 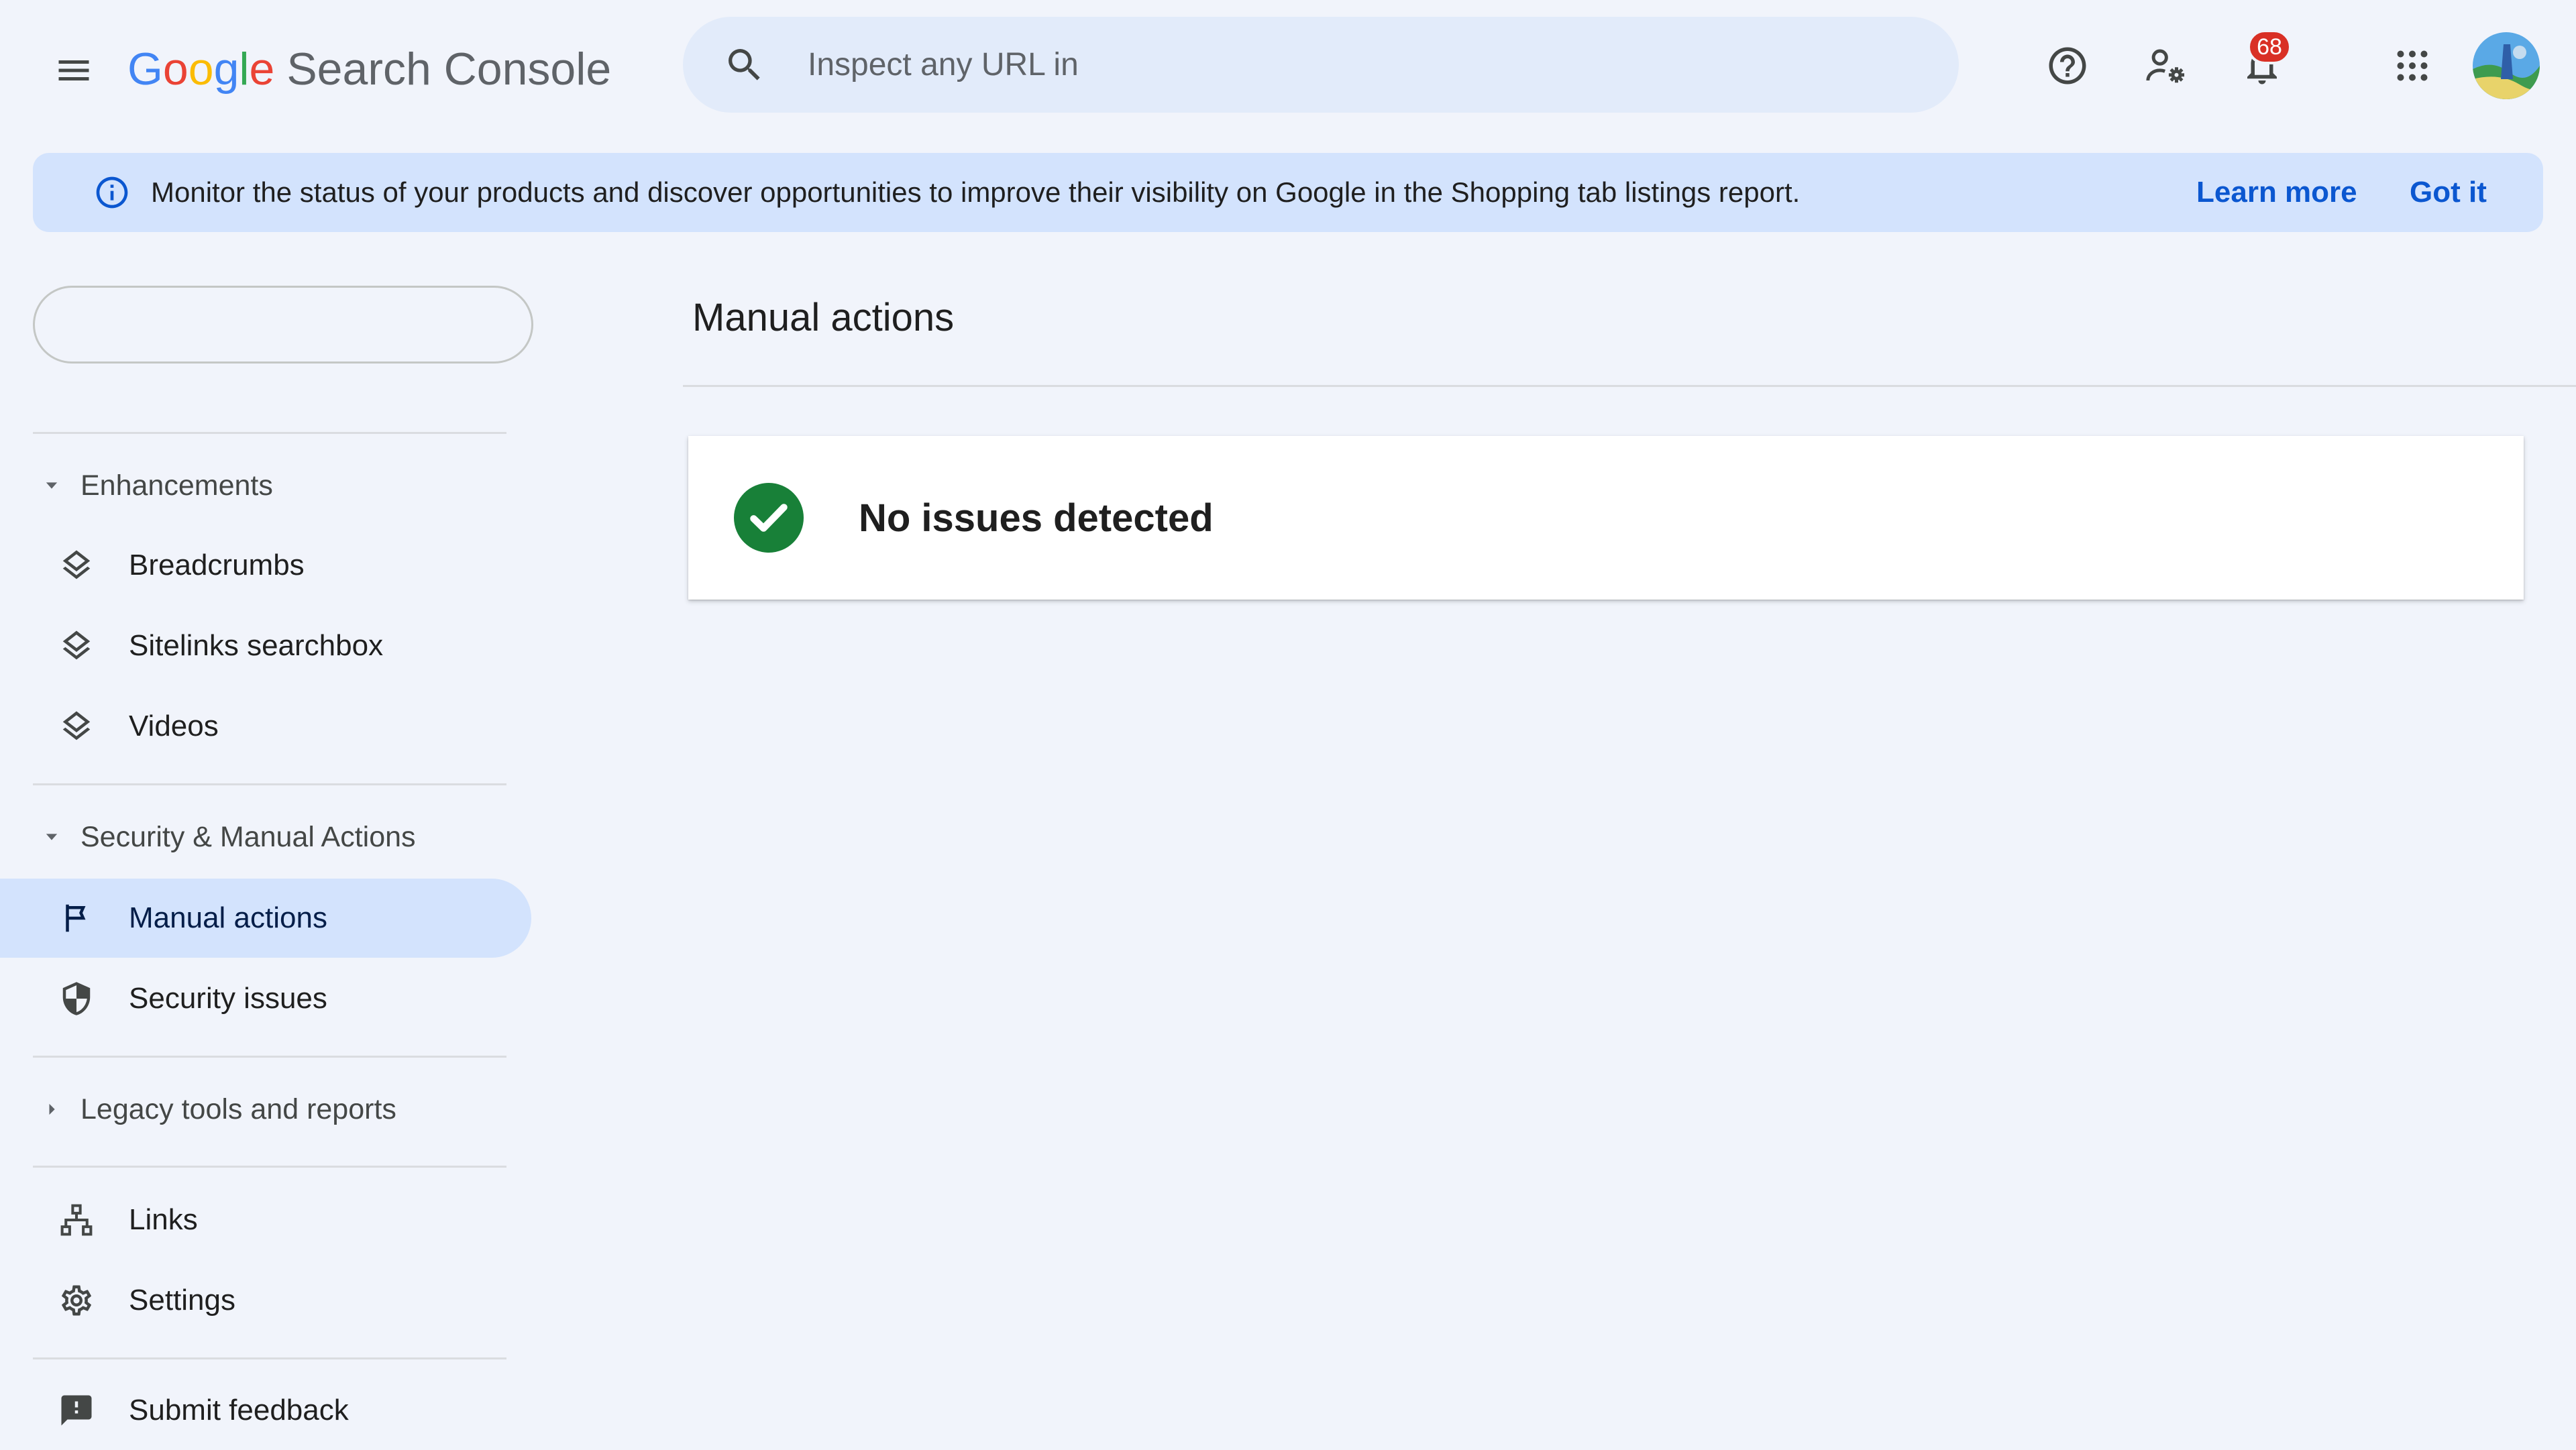 I want to click on admin-settings-icon, so click(x=2165, y=66).